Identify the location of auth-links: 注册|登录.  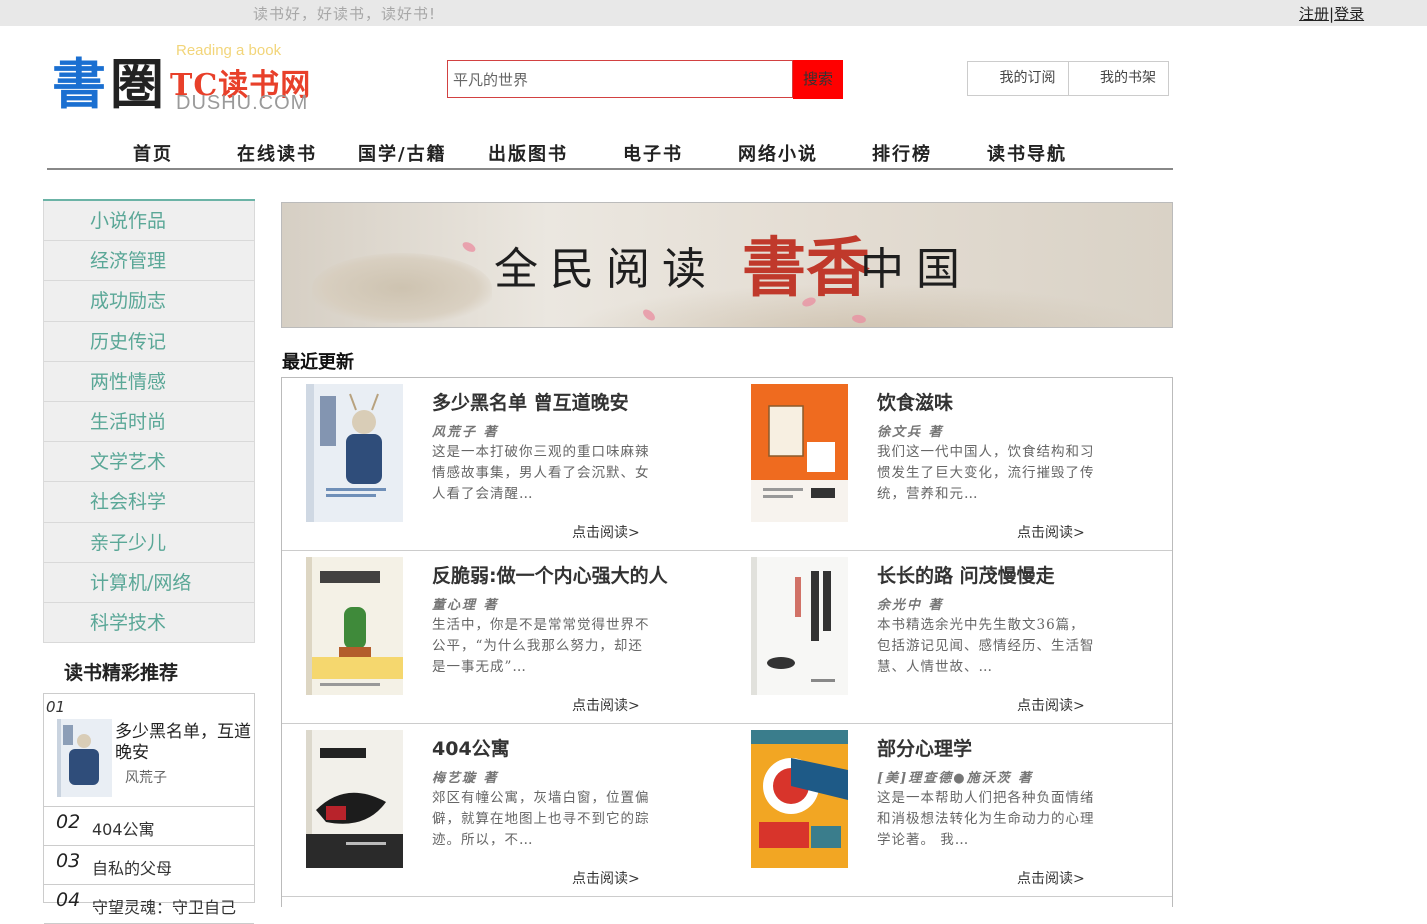
(1331, 13).